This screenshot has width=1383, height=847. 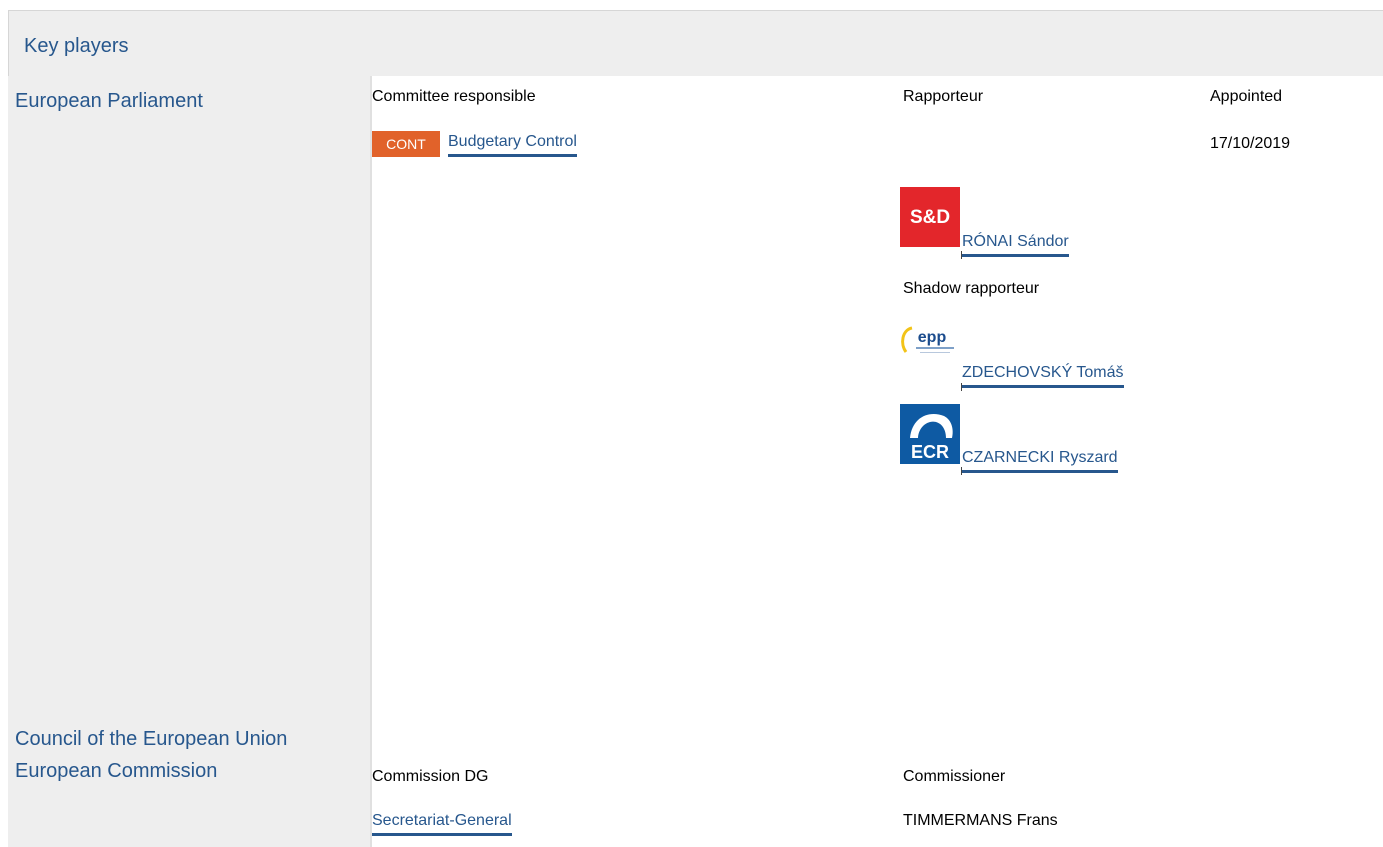 I want to click on column-divider, so click(x=371, y=461).